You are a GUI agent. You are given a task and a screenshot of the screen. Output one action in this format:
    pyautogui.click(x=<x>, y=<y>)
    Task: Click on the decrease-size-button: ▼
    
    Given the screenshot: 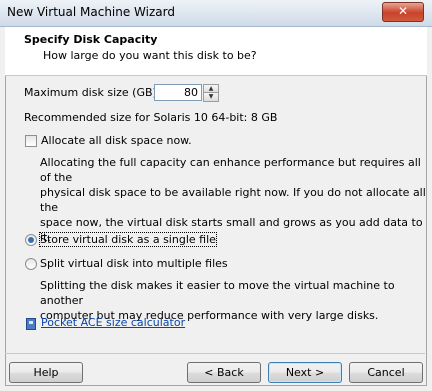 What is the action you would take?
    pyautogui.click(x=211, y=97)
    